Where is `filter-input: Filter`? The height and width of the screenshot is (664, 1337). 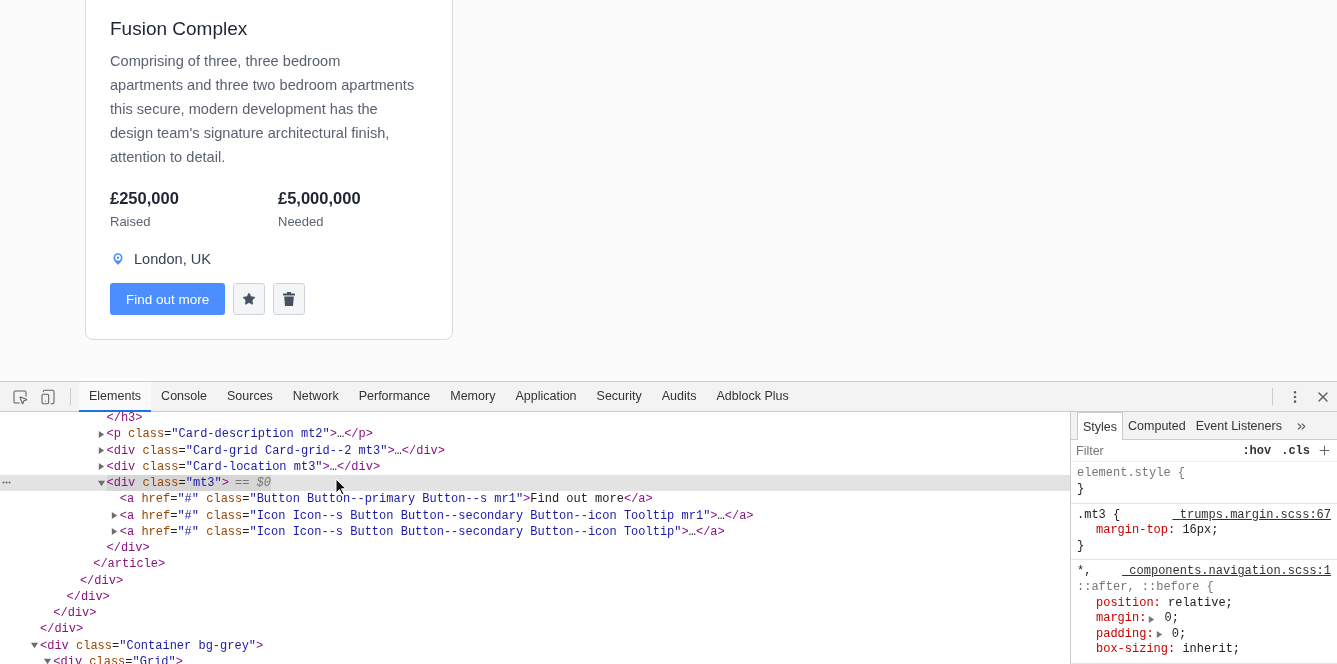
filter-input: Filter is located at coordinates (1157, 450).